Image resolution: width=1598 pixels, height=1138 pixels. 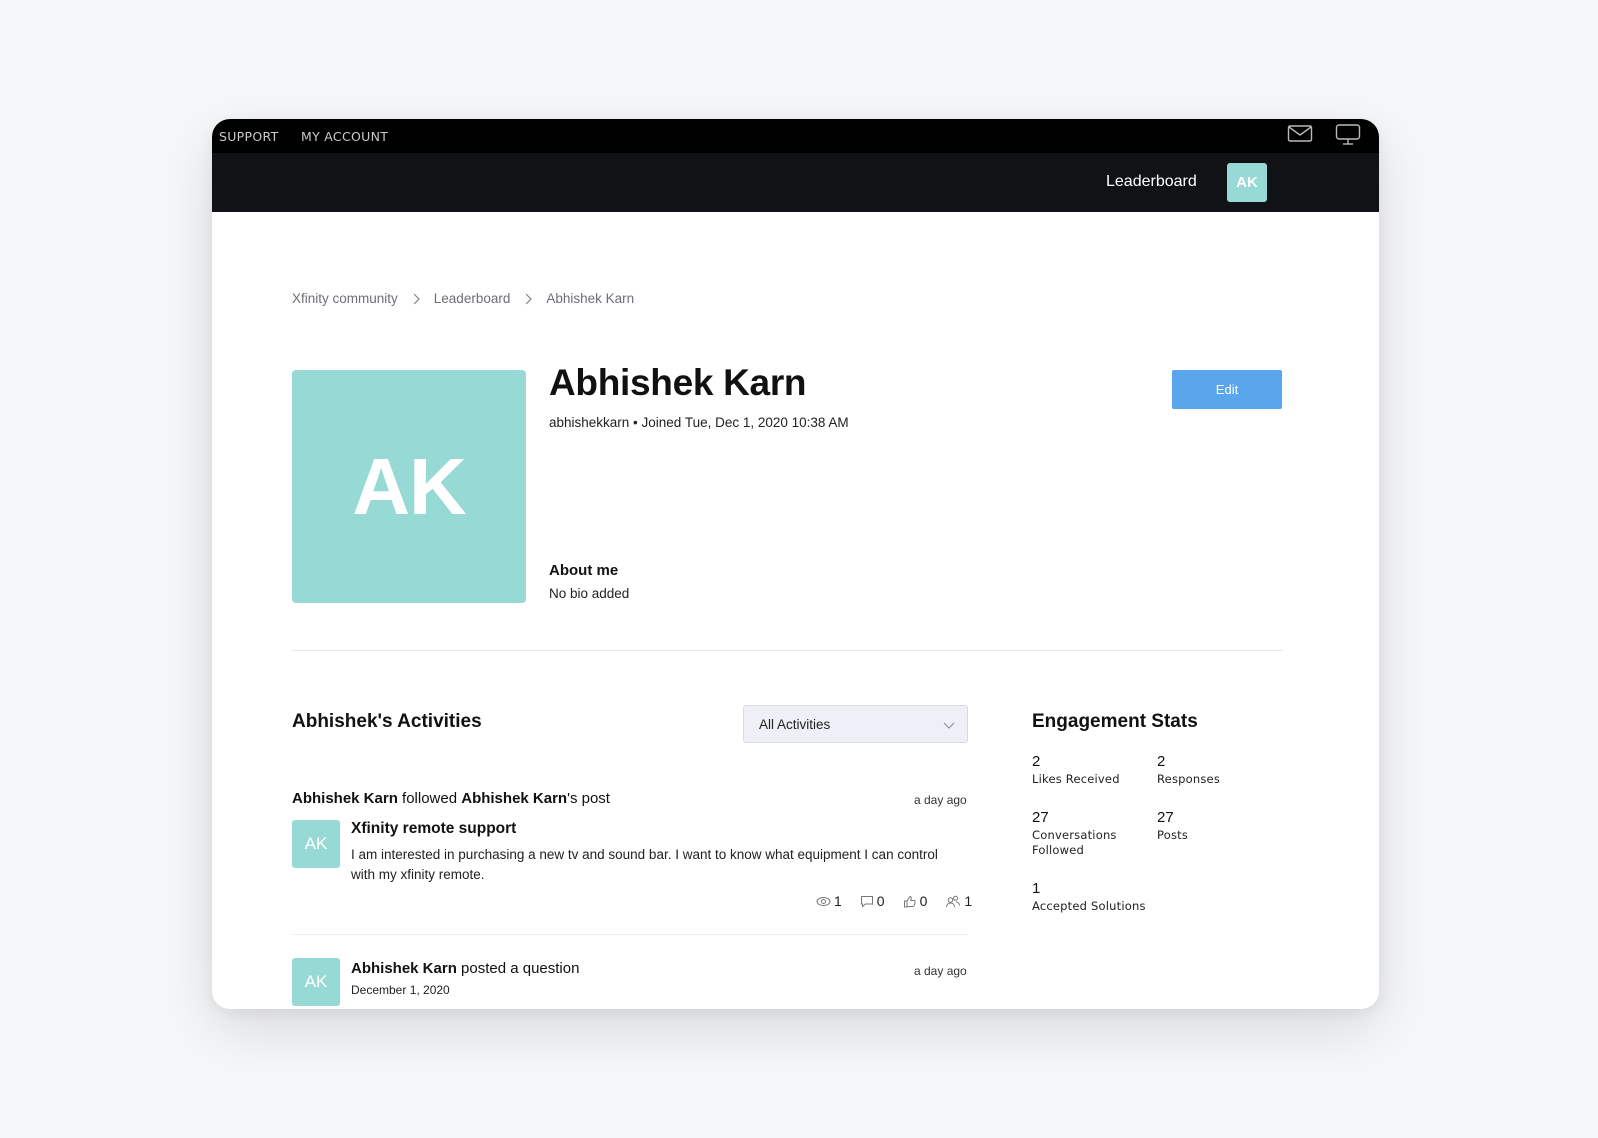 What do you see at coordinates (1115, 721) in the screenshot?
I see `engagement-heading: Engagement Stats` at bounding box center [1115, 721].